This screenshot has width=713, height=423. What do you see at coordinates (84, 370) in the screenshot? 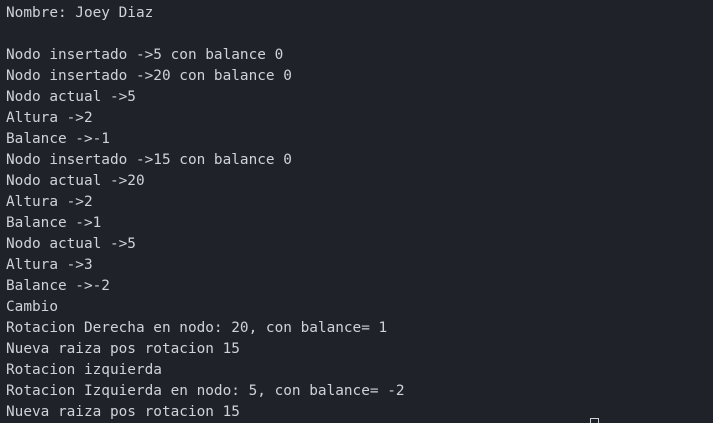
I see `terminal-line: Rotacion izquierda` at bounding box center [84, 370].